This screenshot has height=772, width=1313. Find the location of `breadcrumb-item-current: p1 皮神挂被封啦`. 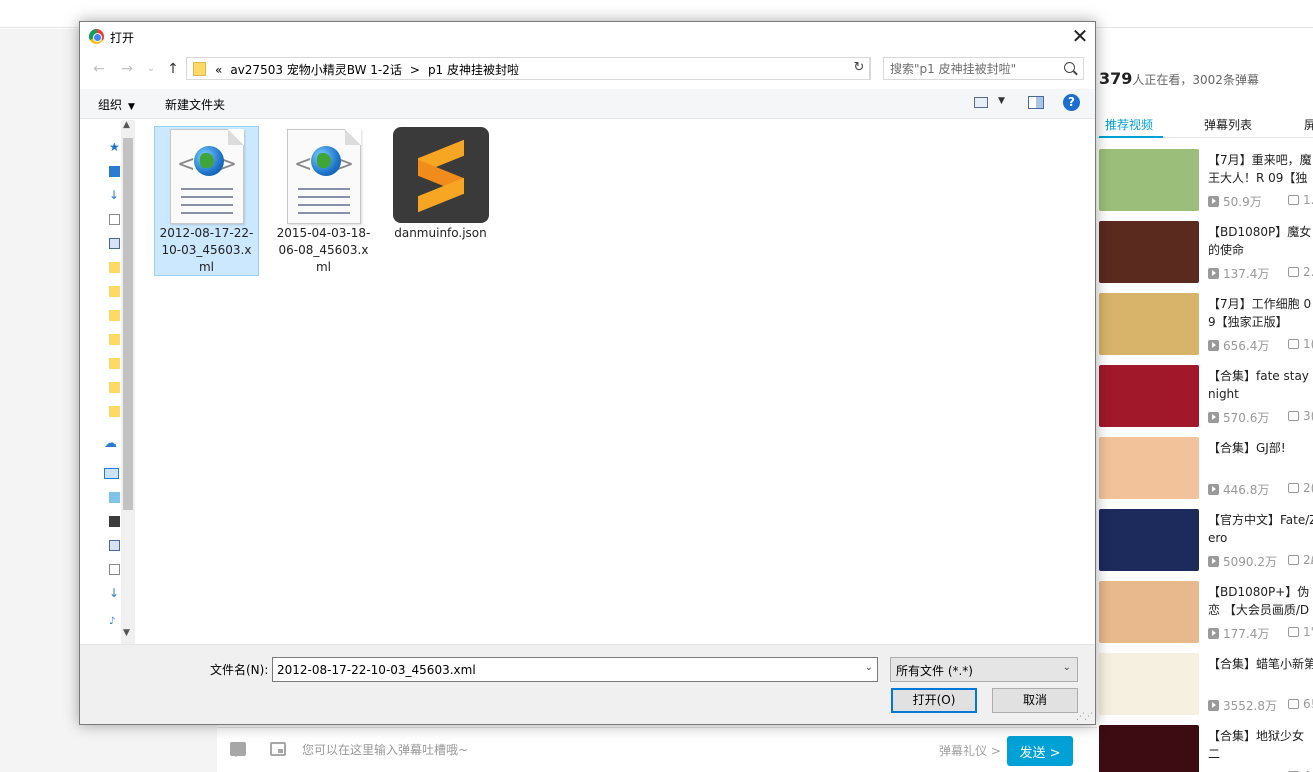

breadcrumb-item-current: p1 皮神挂被封啦 is located at coordinates (473, 70).